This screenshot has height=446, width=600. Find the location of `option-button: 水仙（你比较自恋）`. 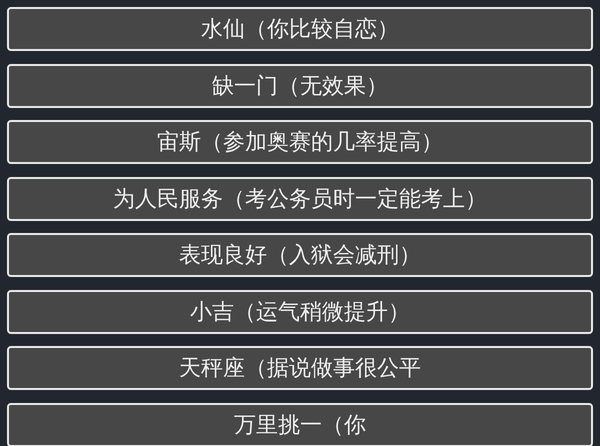

option-button: 水仙（你比较自恋） is located at coordinates (300, 29).